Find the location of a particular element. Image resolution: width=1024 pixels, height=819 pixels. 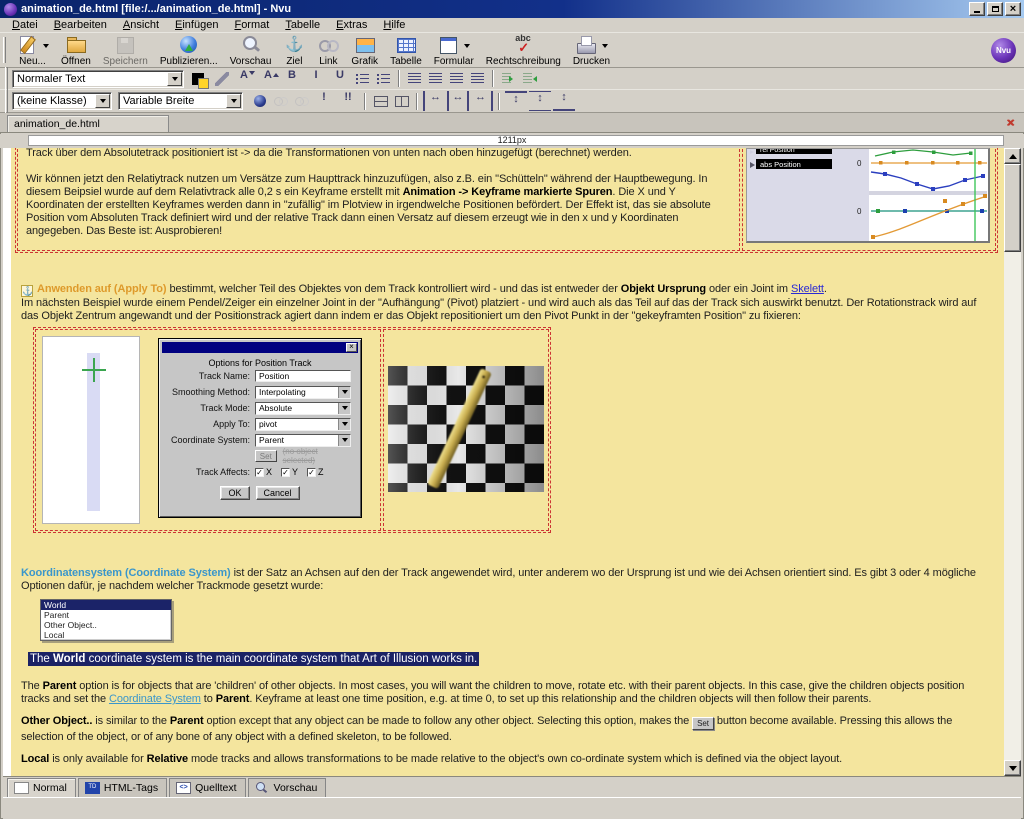

window-controls: × is located at coordinates (995, 9).